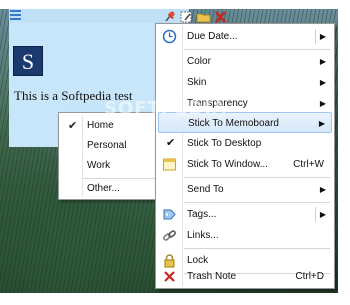 Image resolution: width=350 pixels, height=305 pixels. Describe the element at coordinates (186, 17) in the screenshot. I see `edit-icon` at that location.